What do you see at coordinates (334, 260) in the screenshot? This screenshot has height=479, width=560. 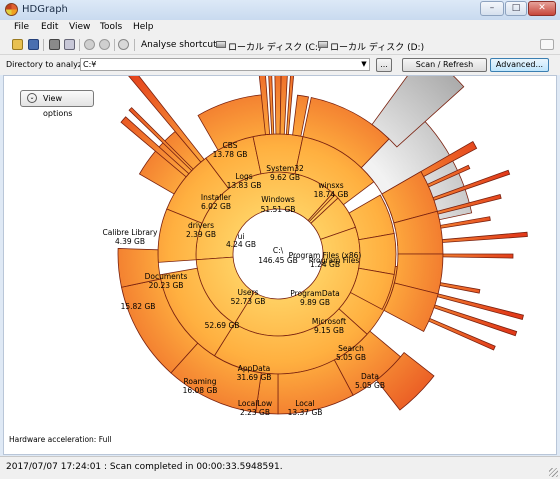 I see `segment-label: Program Files` at bounding box center [334, 260].